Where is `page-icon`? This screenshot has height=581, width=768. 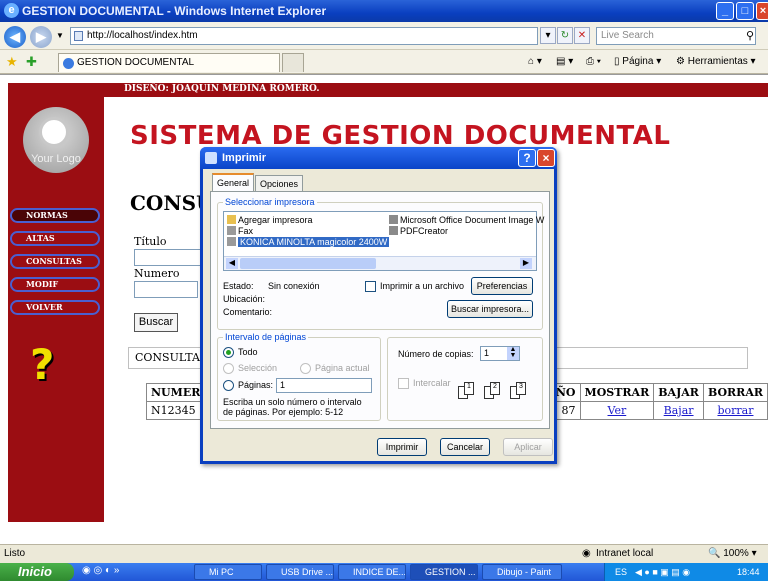 page-icon is located at coordinates (78, 36).